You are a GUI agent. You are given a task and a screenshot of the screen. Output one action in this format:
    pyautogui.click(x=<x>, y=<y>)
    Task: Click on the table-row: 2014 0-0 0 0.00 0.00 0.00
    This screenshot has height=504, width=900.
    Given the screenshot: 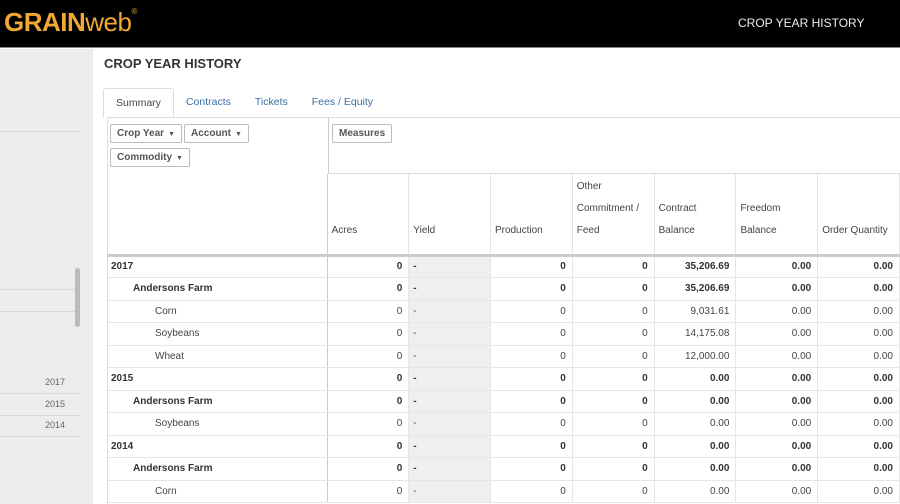 What is the action you would take?
    pyautogui.click(x=503, y=446)
    